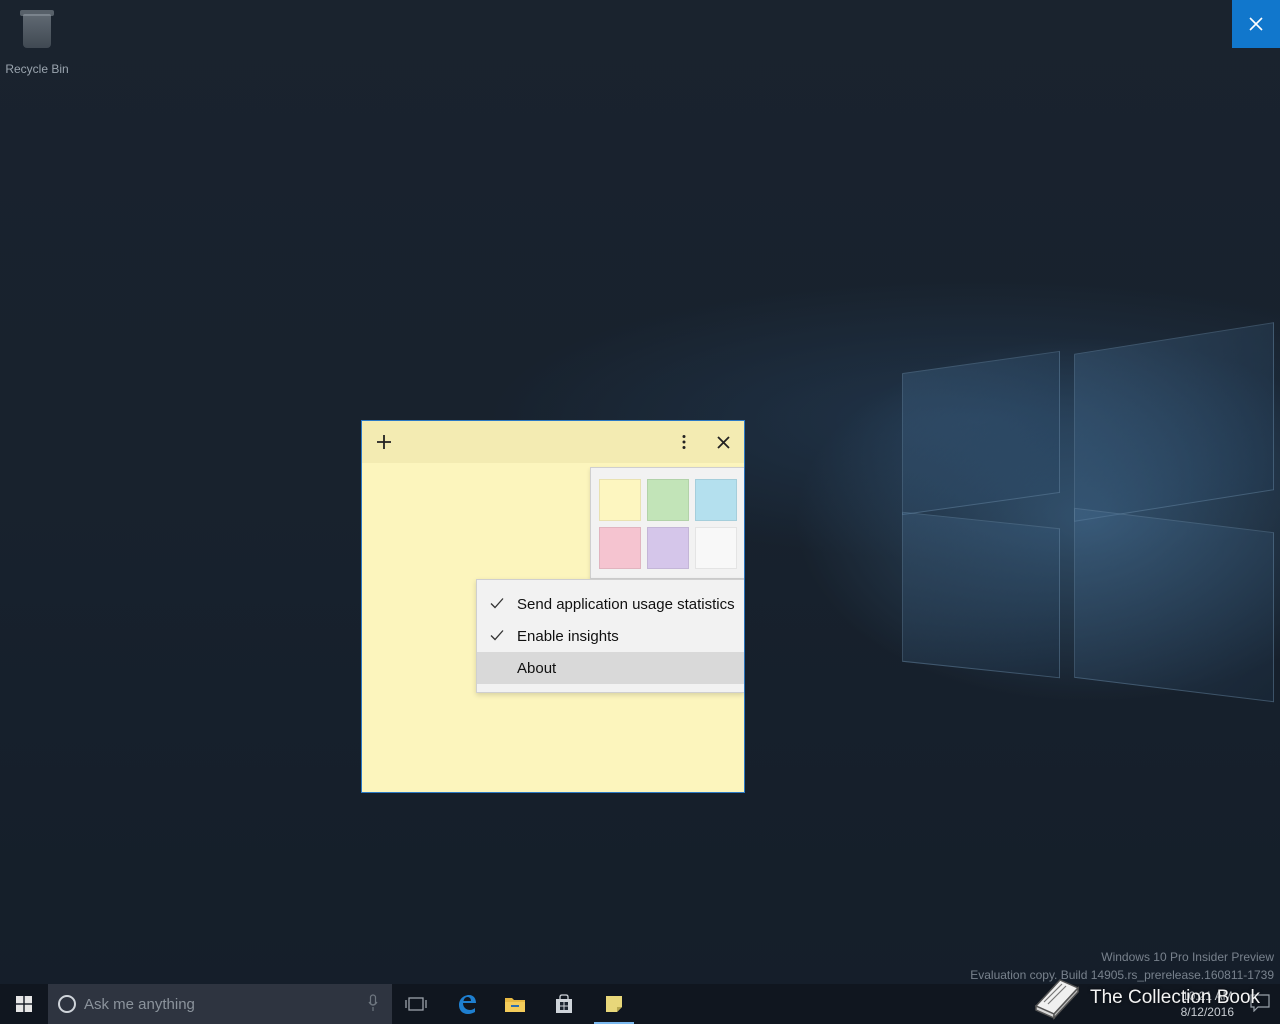 The image size is (1280, 1024). Describe the element at coordinates (37, 28) in the screenshot. I see `recycle-bin-icon` at that location.